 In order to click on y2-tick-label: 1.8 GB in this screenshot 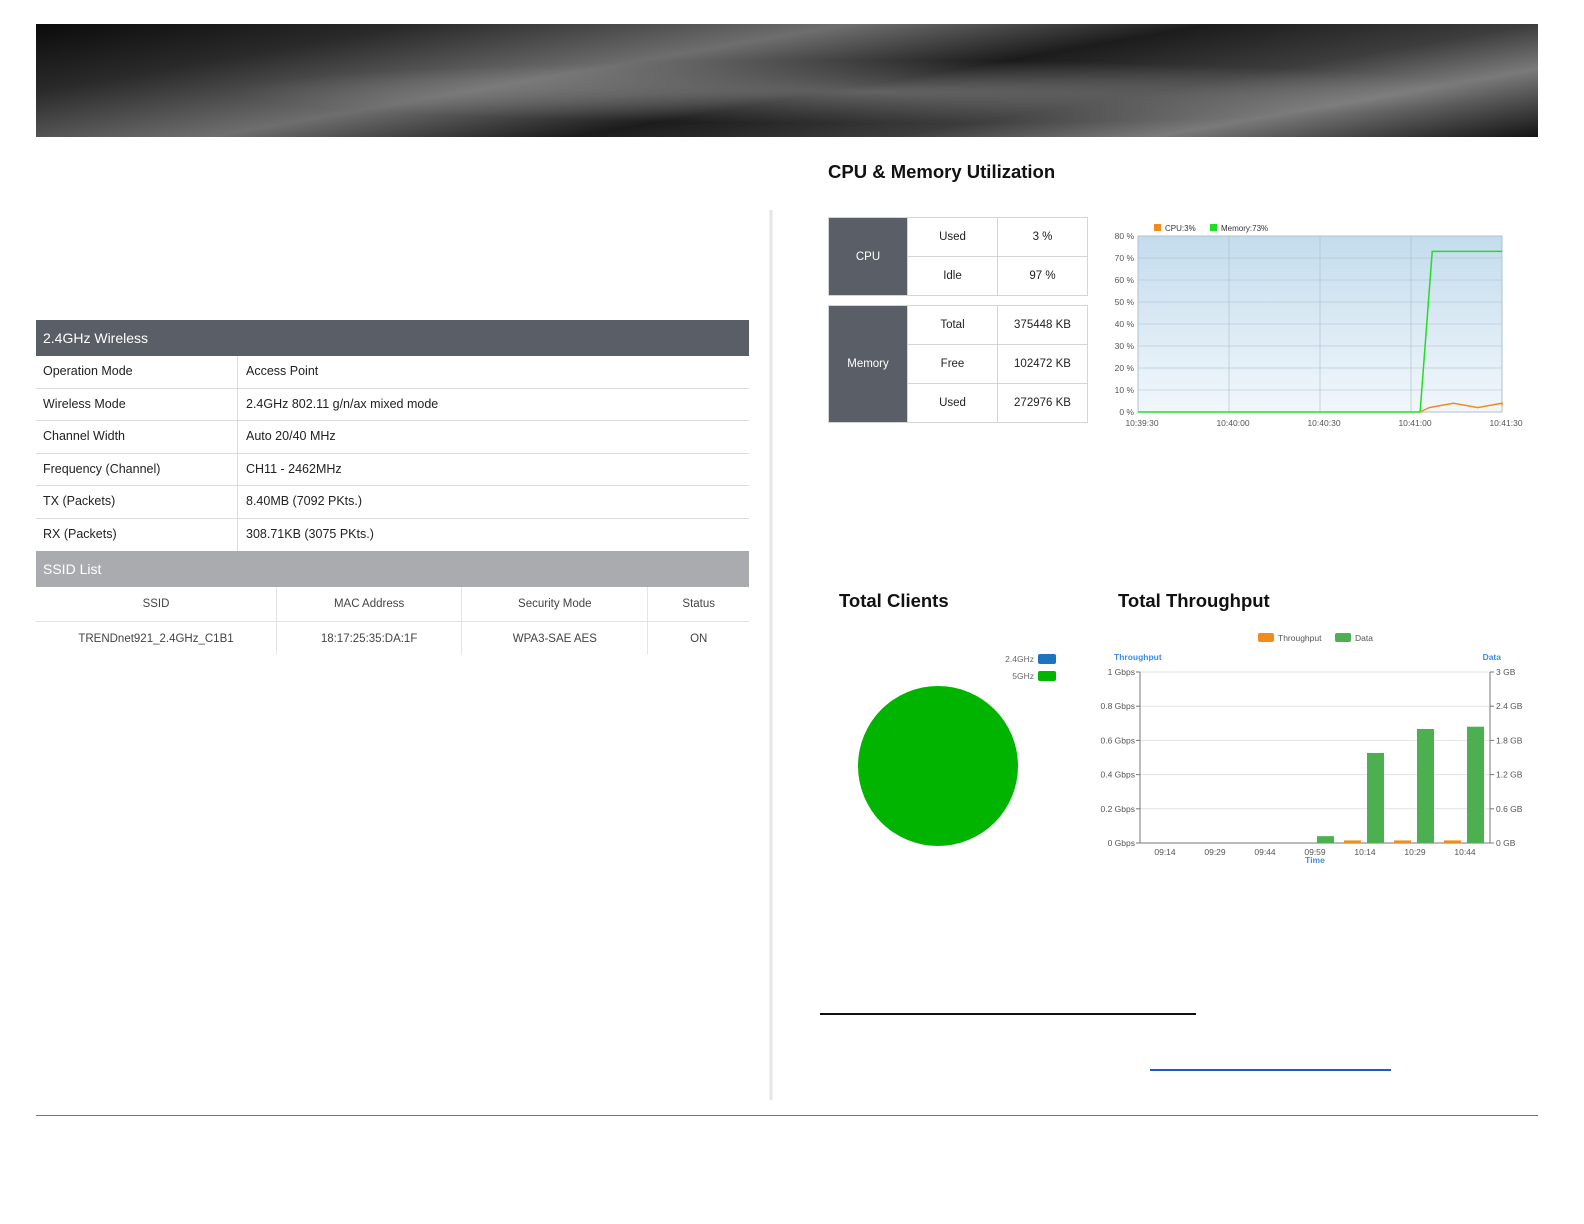, I will do `click(1509, 740)`.